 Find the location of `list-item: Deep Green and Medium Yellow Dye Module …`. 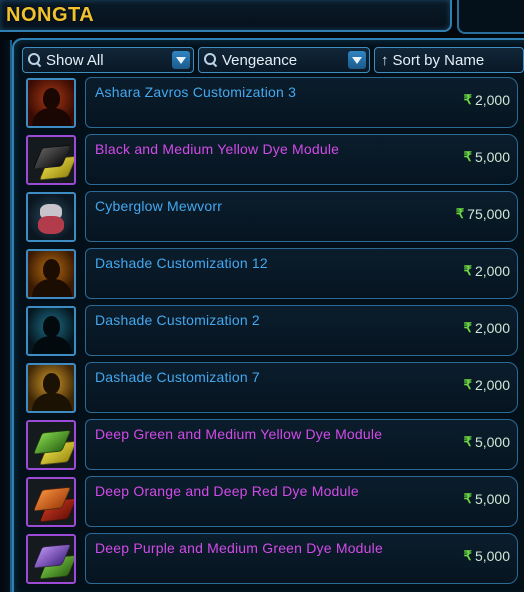

list-item: Deep Green and Medium Yellow Dye Module … is located at coordinates (272, 445).